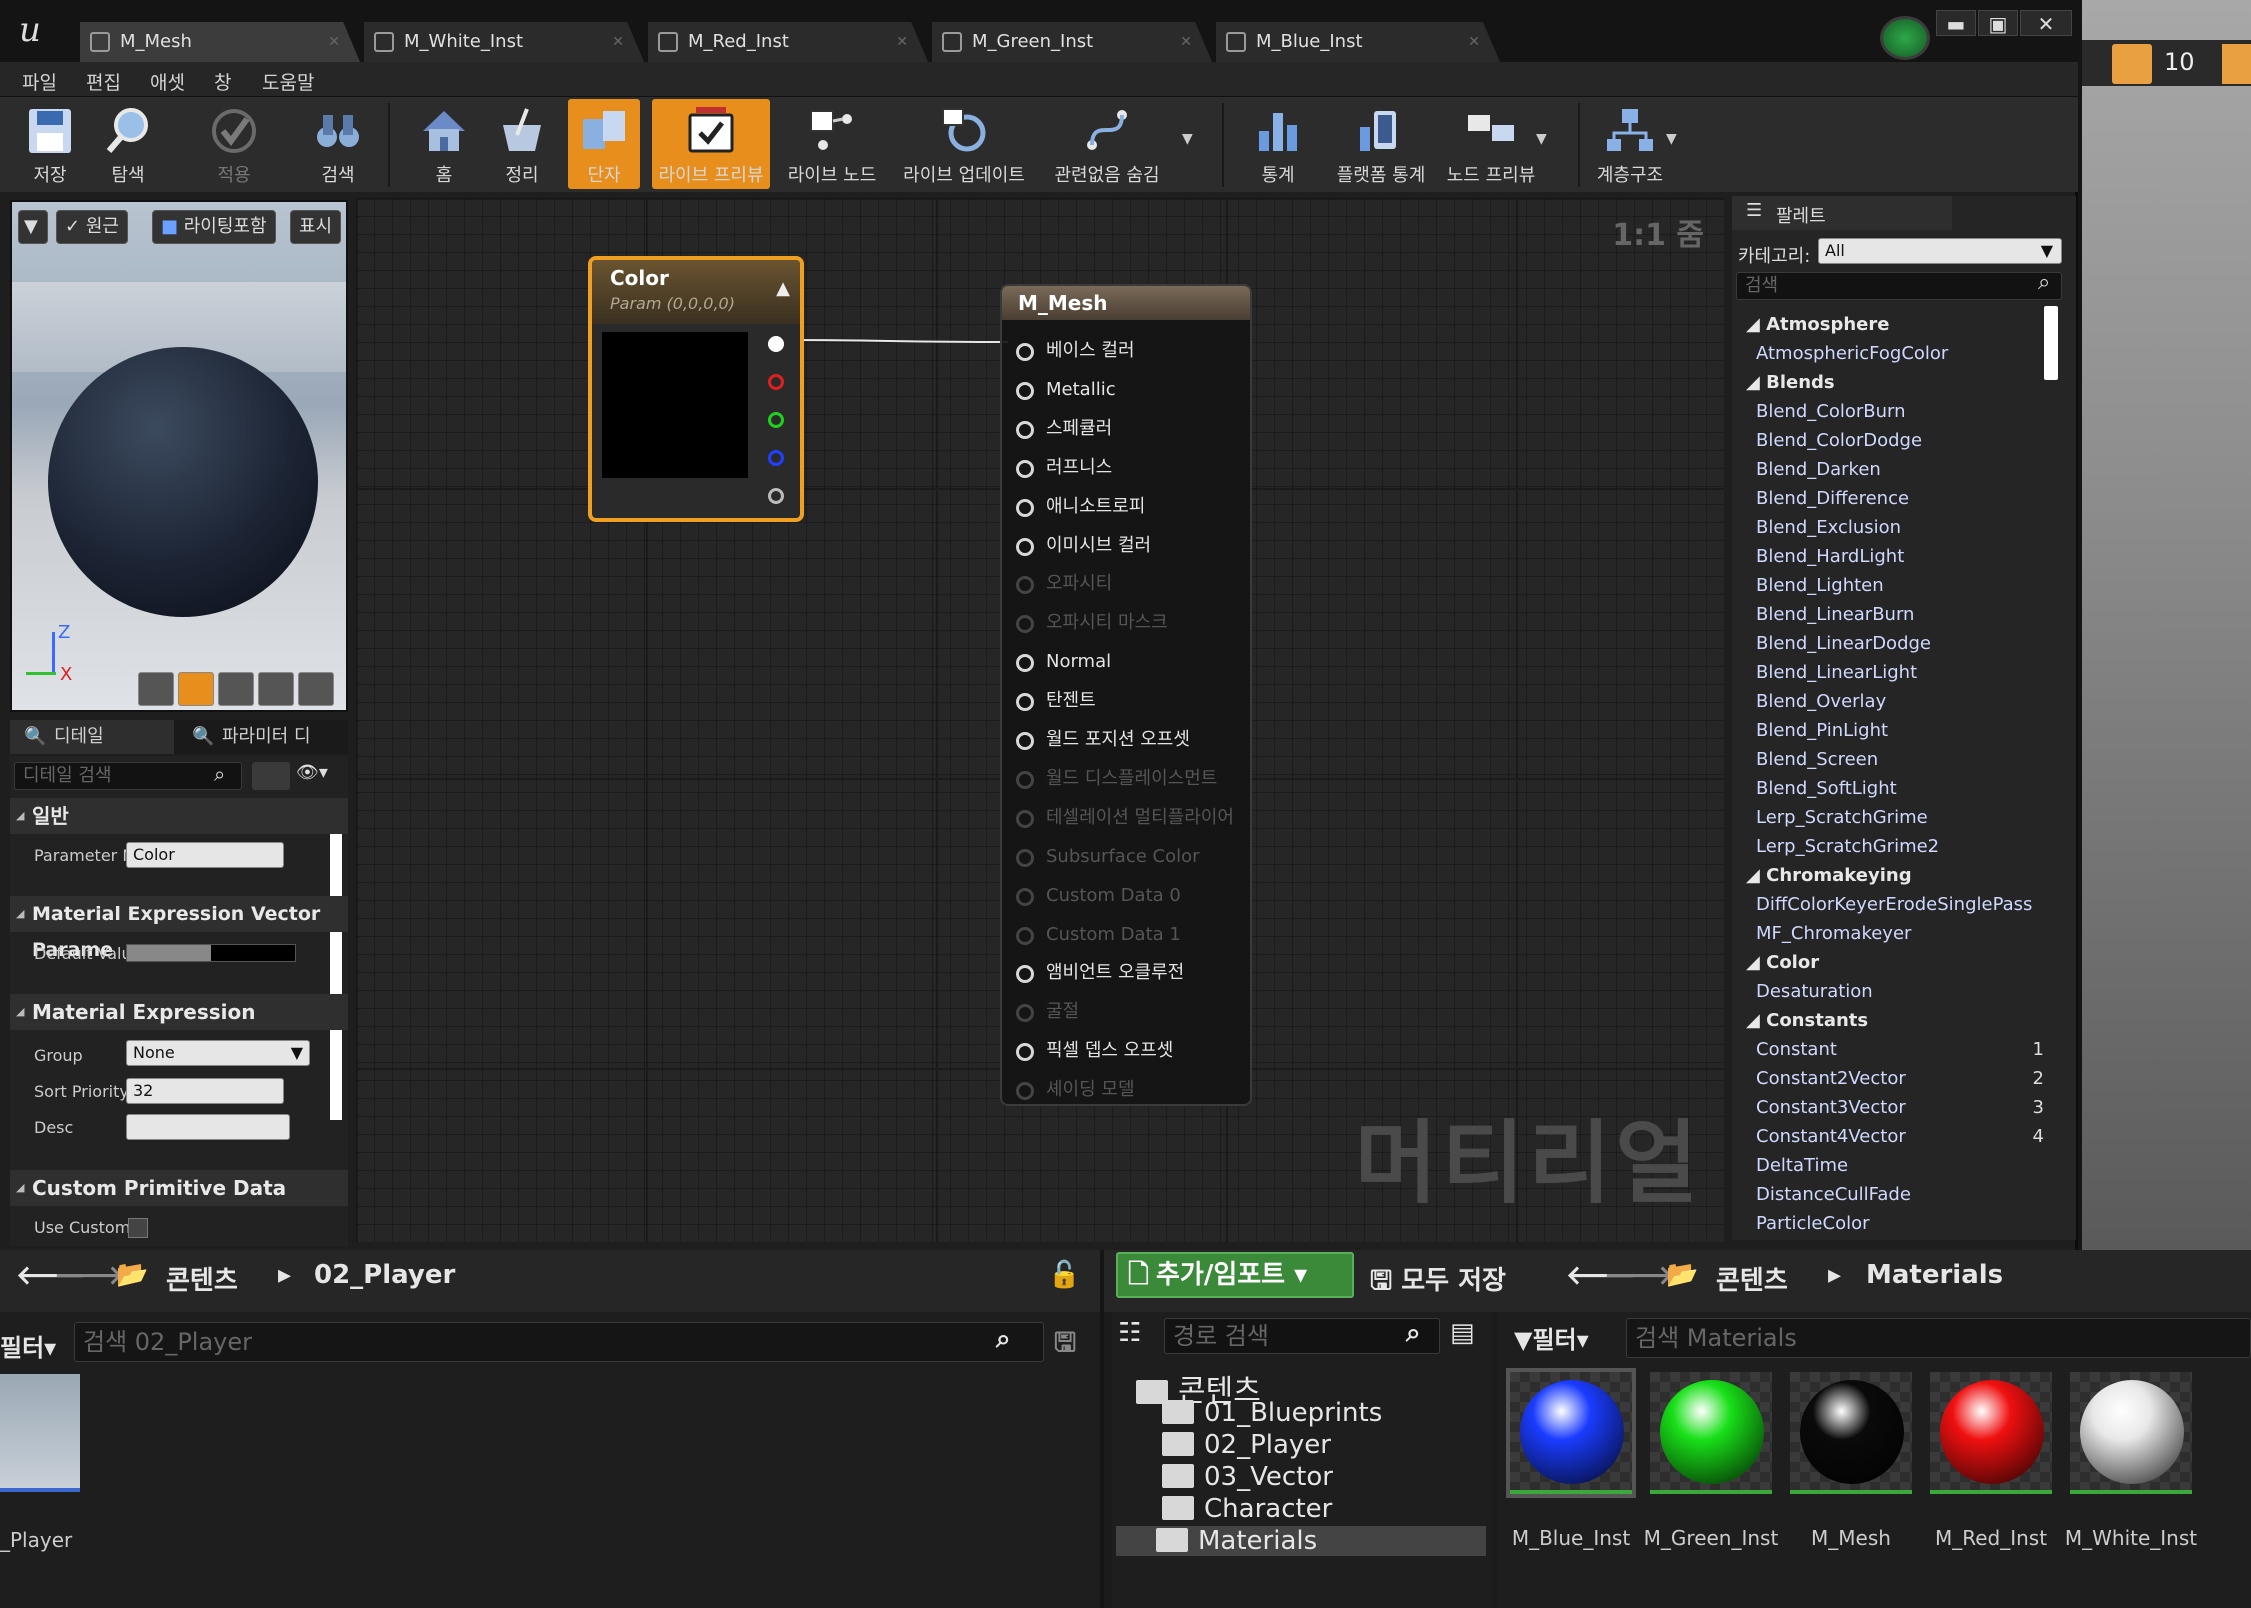  I want to click on asset-label: M_White_Inst, so click(2131, 1538).